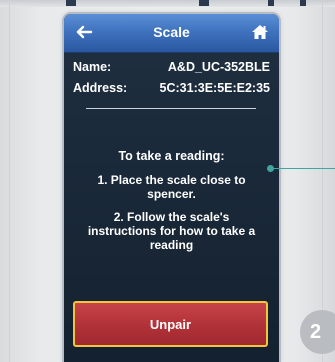 This screenshot has height=362, width=335. Describe the element at coordinates (322, 181) in the screenshot. I see `panel-border-right` at that location.